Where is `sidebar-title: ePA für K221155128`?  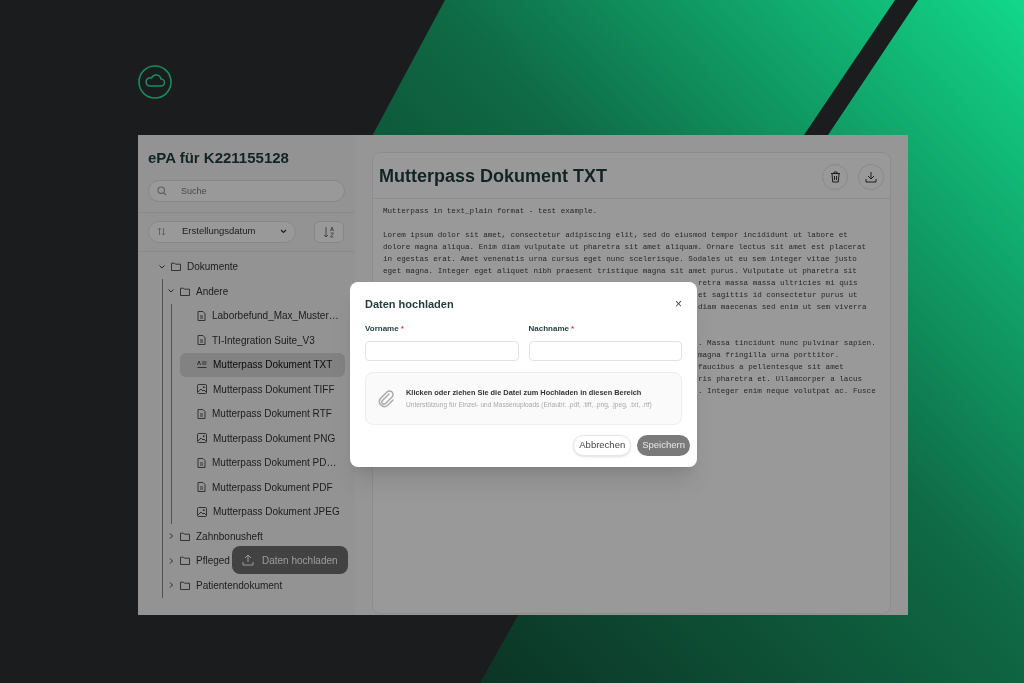 sidebar-title: ePA für K221155128 is located at coordinates (218, 158).